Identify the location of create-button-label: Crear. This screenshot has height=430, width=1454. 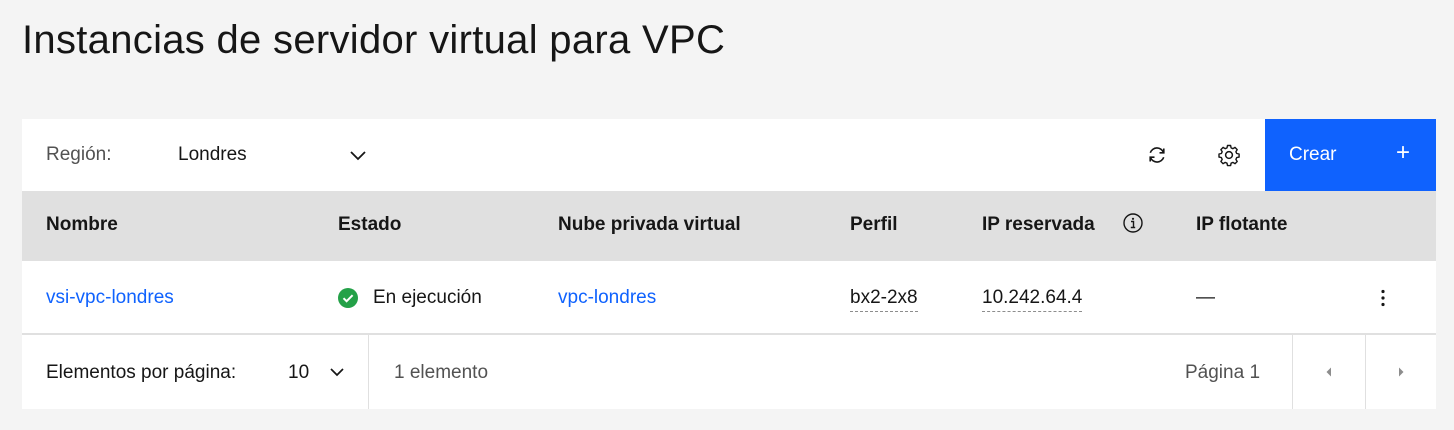
(1313, 154).